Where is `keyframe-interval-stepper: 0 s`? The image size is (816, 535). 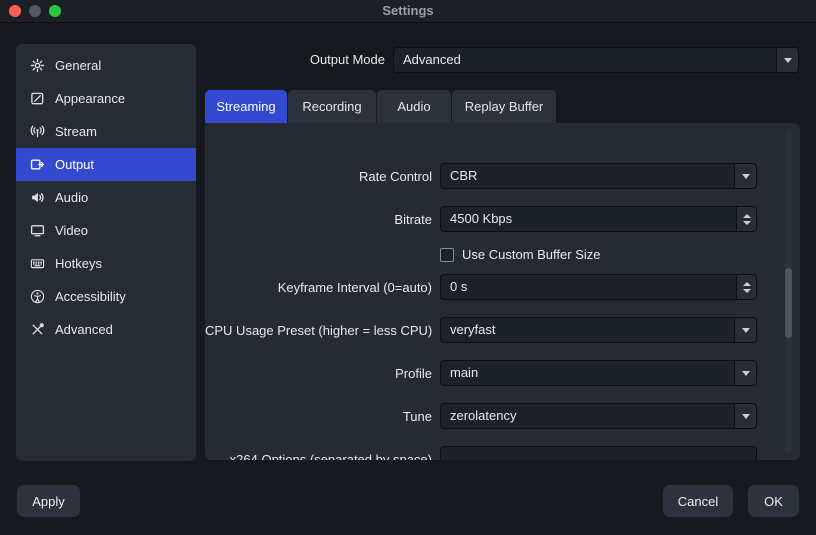 keyframe-interval-stepper: 0 s is located at coordinates (598, 287).